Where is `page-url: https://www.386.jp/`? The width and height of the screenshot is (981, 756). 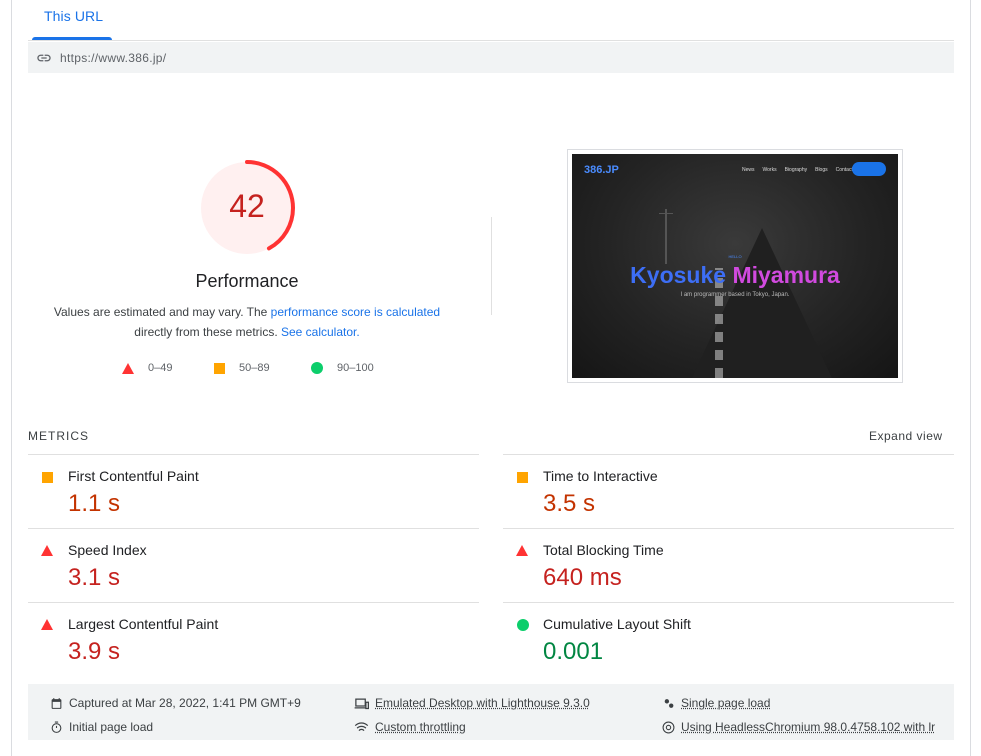
page-url: https://www.386.jp/ is located at coordinates (113, 58).